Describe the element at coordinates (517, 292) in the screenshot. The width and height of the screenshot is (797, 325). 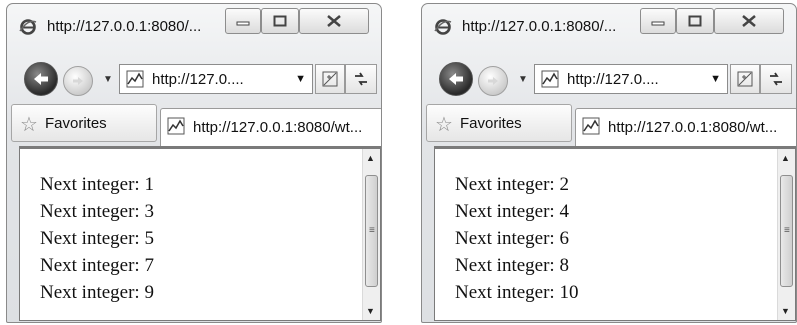
I see `output-line: Next integer: 10` at that location.